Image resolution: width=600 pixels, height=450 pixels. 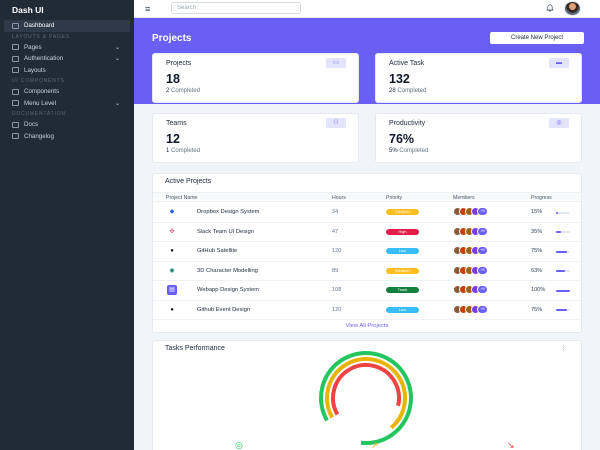 I want to click on stat-title: Projects, so click(x=179, y=63).